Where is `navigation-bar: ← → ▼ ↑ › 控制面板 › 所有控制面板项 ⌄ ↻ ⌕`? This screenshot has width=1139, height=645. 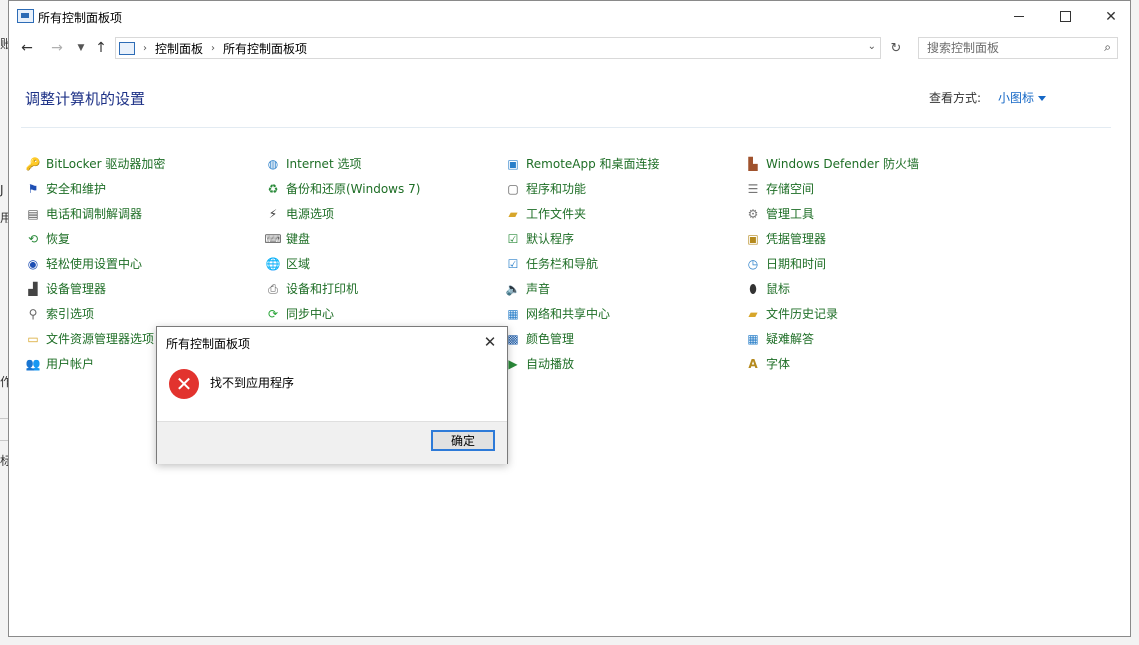 navigation-bar: ← → ▼ ↑ › 控制面板 › 所有控制面板项 ⌄ ↻ ⌕ is located at coordinates (569, 48).